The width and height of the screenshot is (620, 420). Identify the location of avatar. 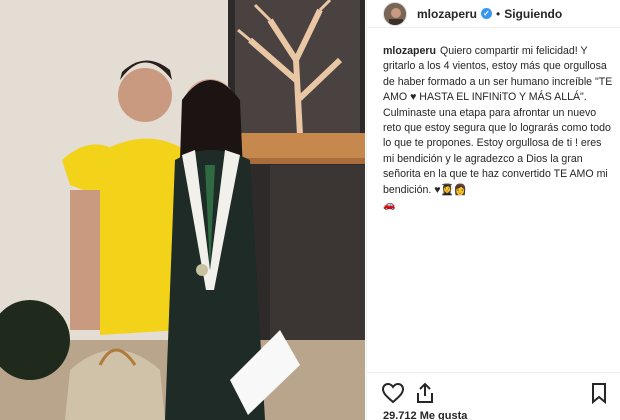
(395, 13).